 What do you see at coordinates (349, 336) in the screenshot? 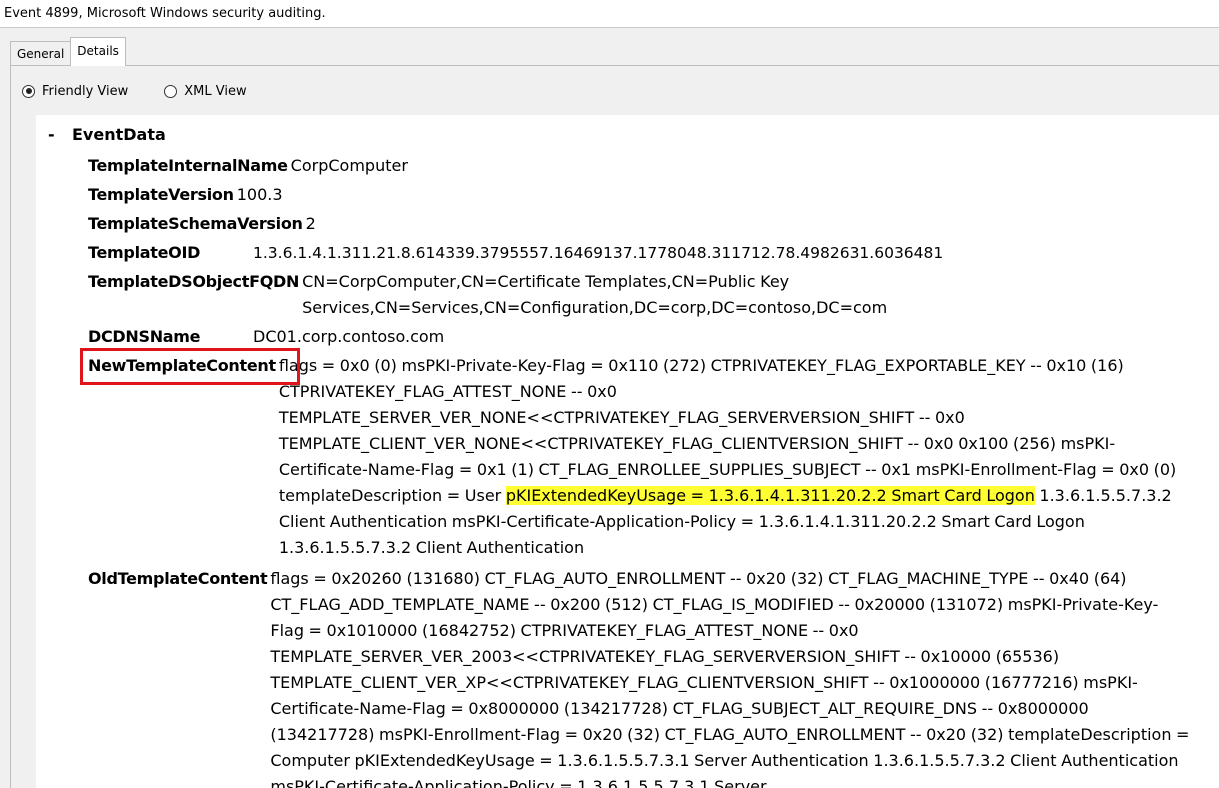
I see `field-value: DC01.corp.contoso.com` at bounding box center [349, 336].